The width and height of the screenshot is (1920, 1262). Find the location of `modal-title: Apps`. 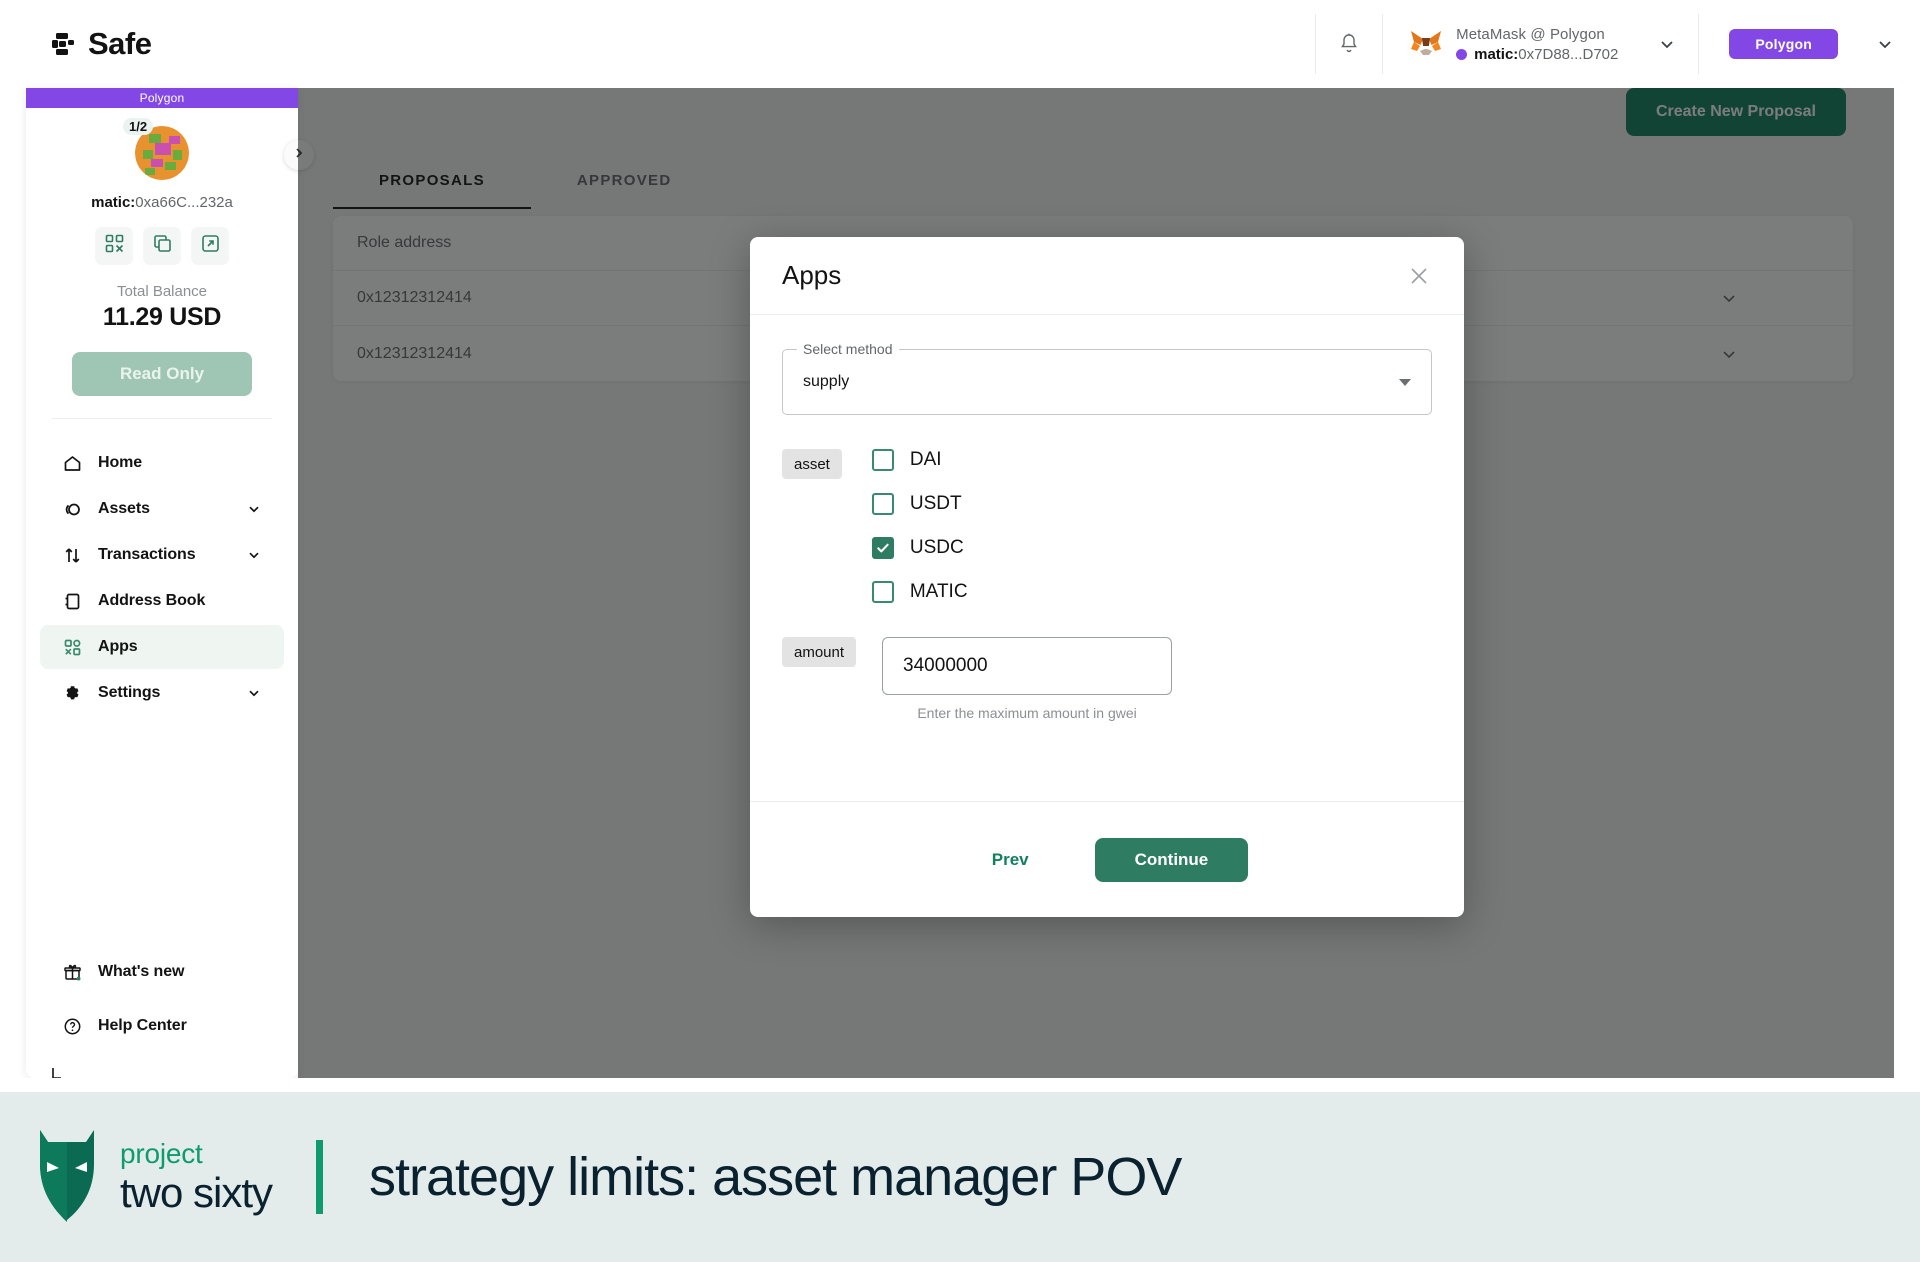

modal-title: Apps is located at coordinates (812, 275).